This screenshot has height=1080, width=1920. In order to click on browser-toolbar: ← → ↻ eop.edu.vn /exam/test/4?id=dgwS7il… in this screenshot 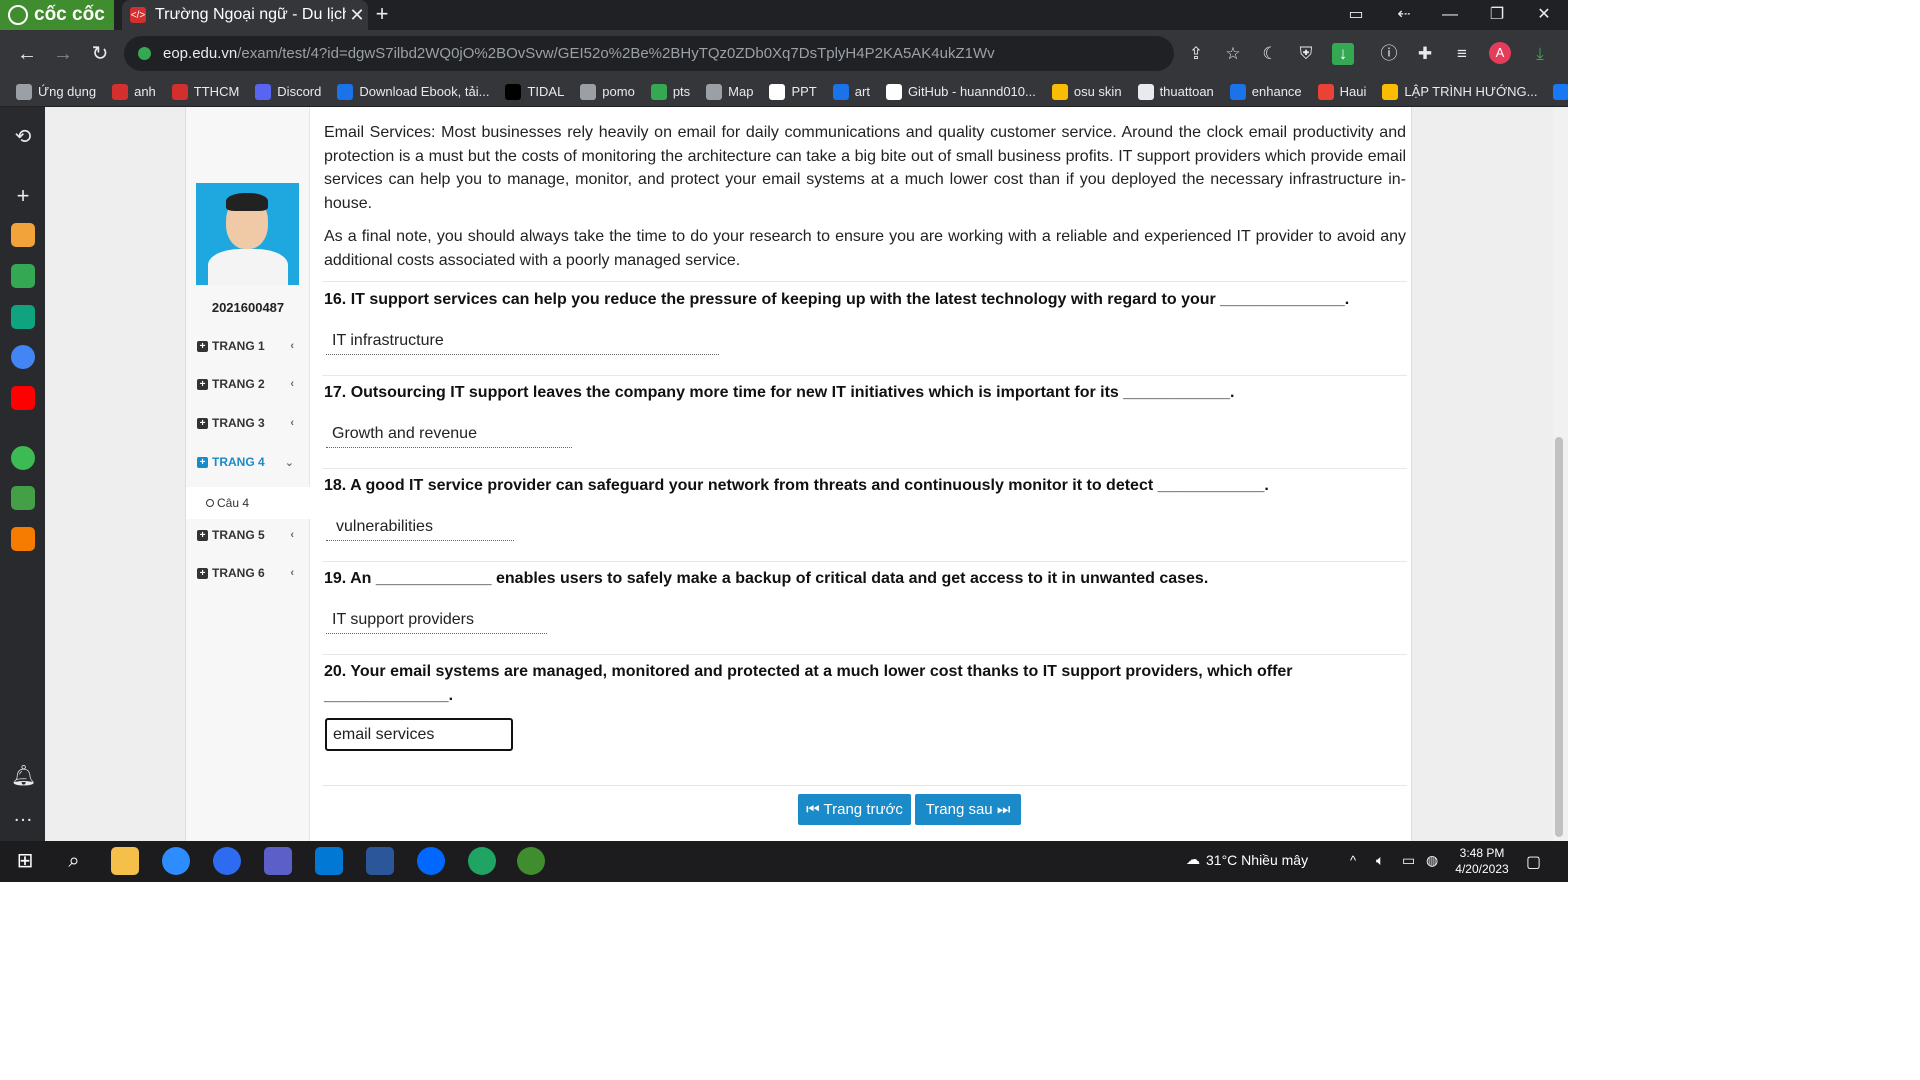, I will do `click(784, 53)`.